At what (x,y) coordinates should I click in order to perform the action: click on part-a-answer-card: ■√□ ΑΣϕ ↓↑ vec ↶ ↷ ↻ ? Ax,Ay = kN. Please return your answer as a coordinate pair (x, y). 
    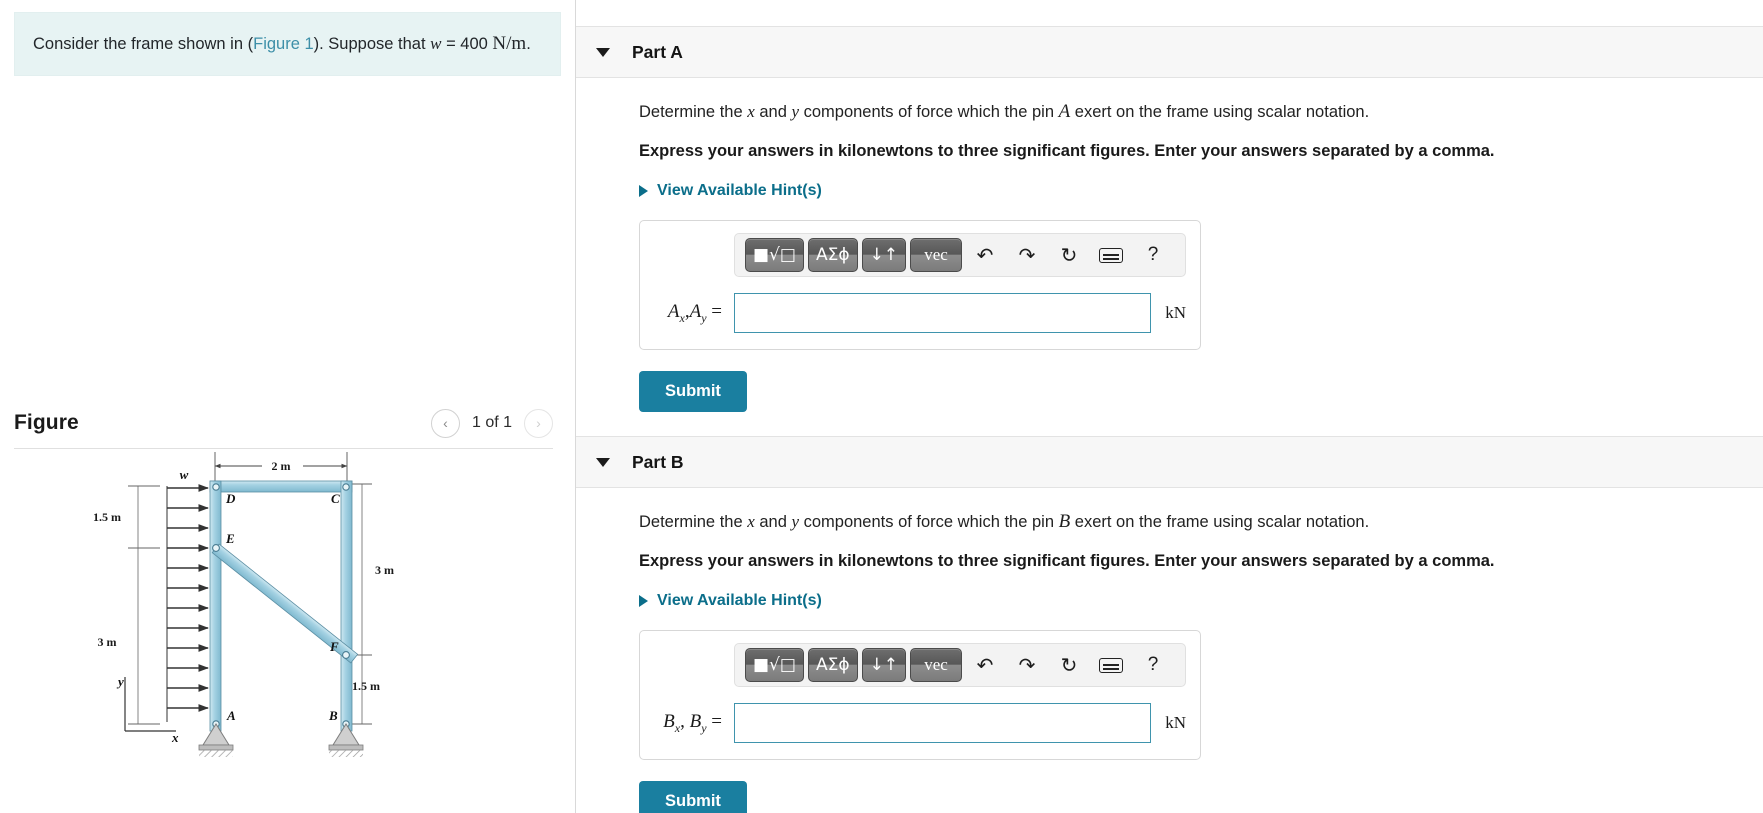
    Looking at the image, I should click on (920, 285).